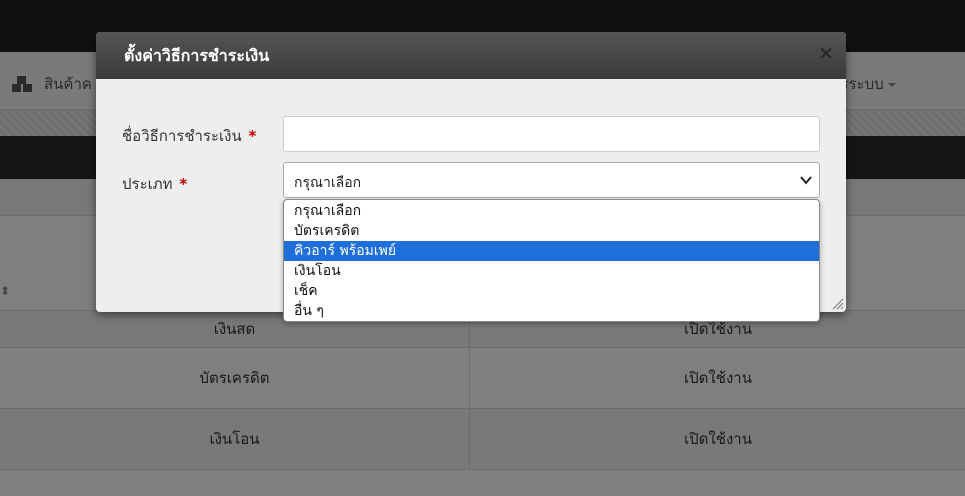 The height and width of the screenshot is (496, 965). Describe the element at coordinates (182, 136) in the screenshot. I see `payment-name-label-text: ชื่อวิธีการชำระเงิน` at that location.